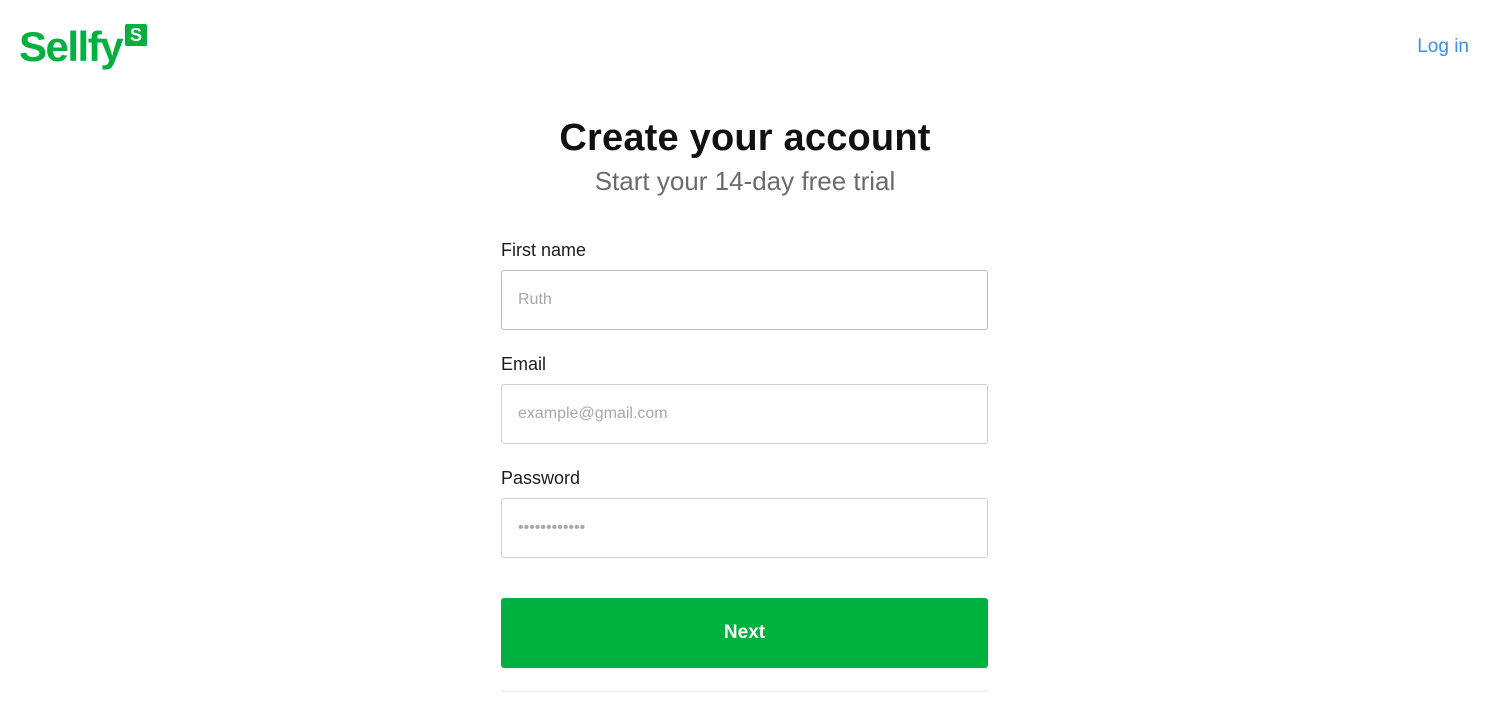 The image size is (1505, 706). What do you see at coordinates (541, 478) in the screenshot?
I see `password-label: Password` at bounding box center [541, 478].